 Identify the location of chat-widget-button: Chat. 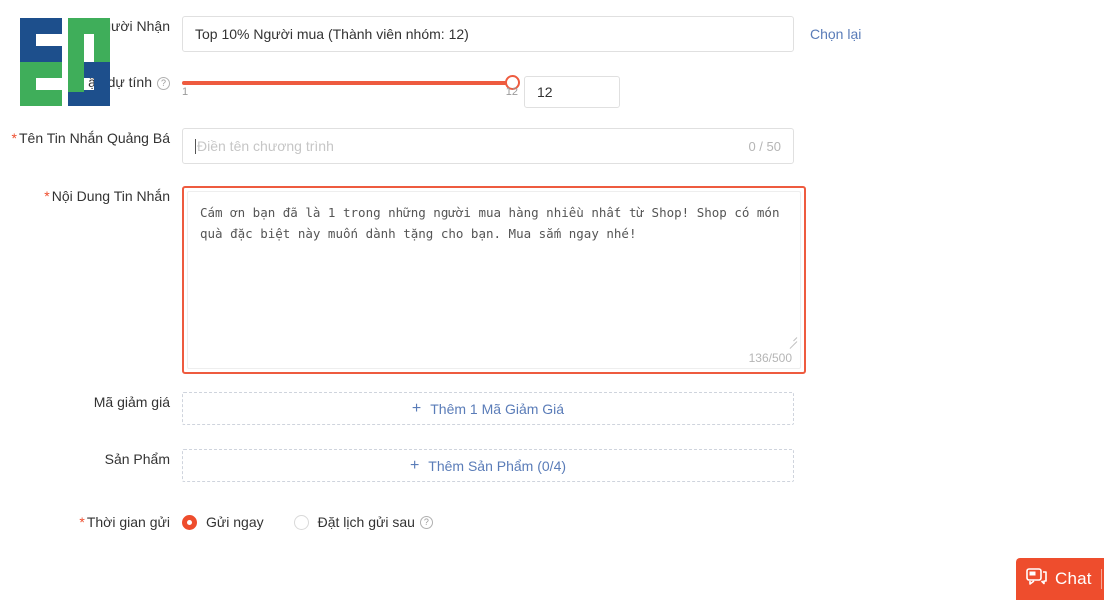
(1060, 579).